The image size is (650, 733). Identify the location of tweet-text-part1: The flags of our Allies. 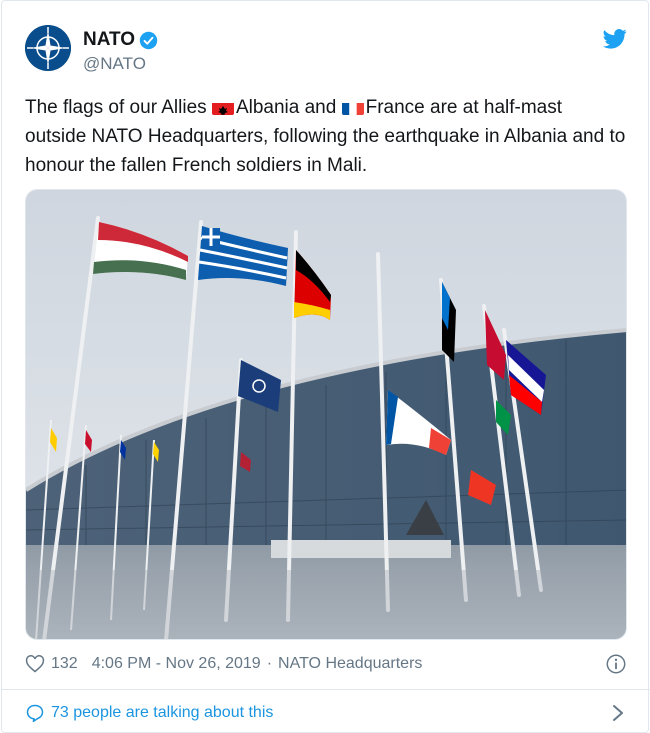
(118, 107).